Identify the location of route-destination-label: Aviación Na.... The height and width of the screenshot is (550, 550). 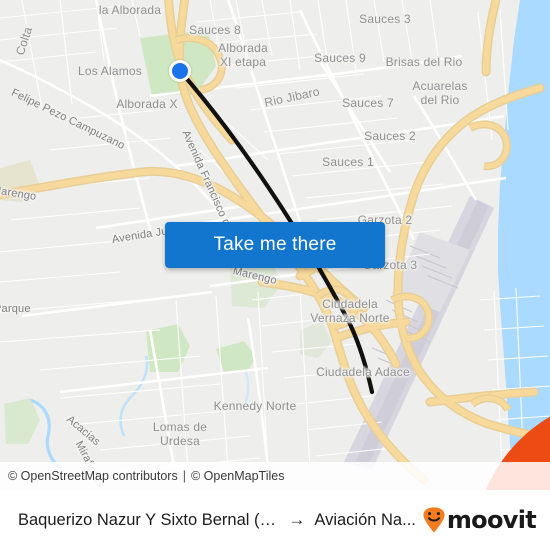
(365, 519).